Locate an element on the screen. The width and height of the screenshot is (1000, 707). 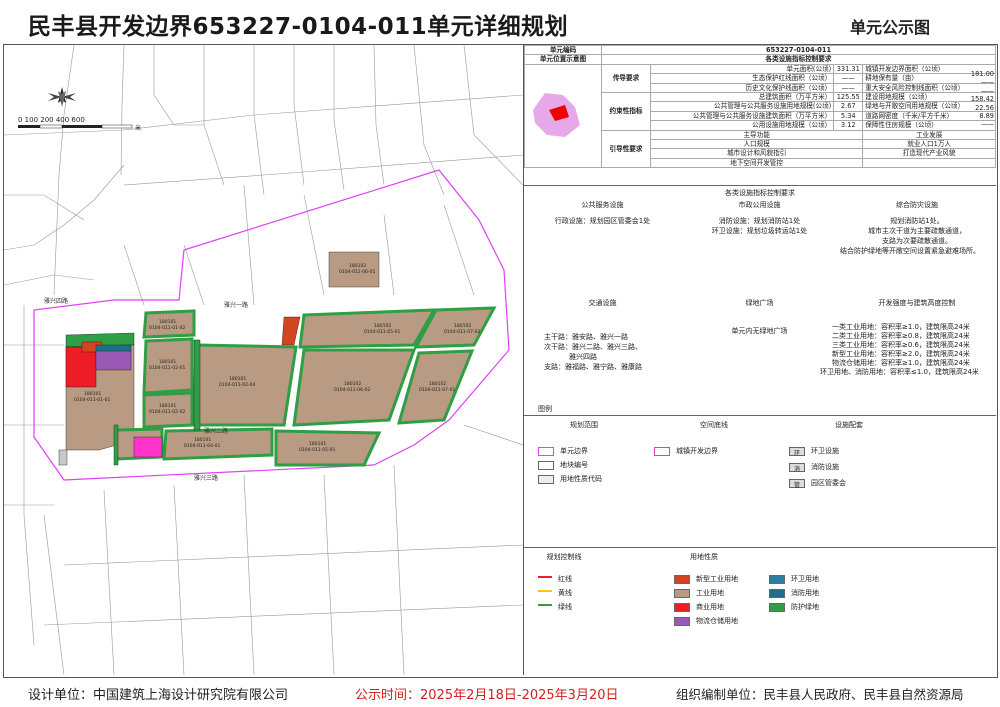
svg-text: 雅兴一路 is located at coordinates (236, 305).